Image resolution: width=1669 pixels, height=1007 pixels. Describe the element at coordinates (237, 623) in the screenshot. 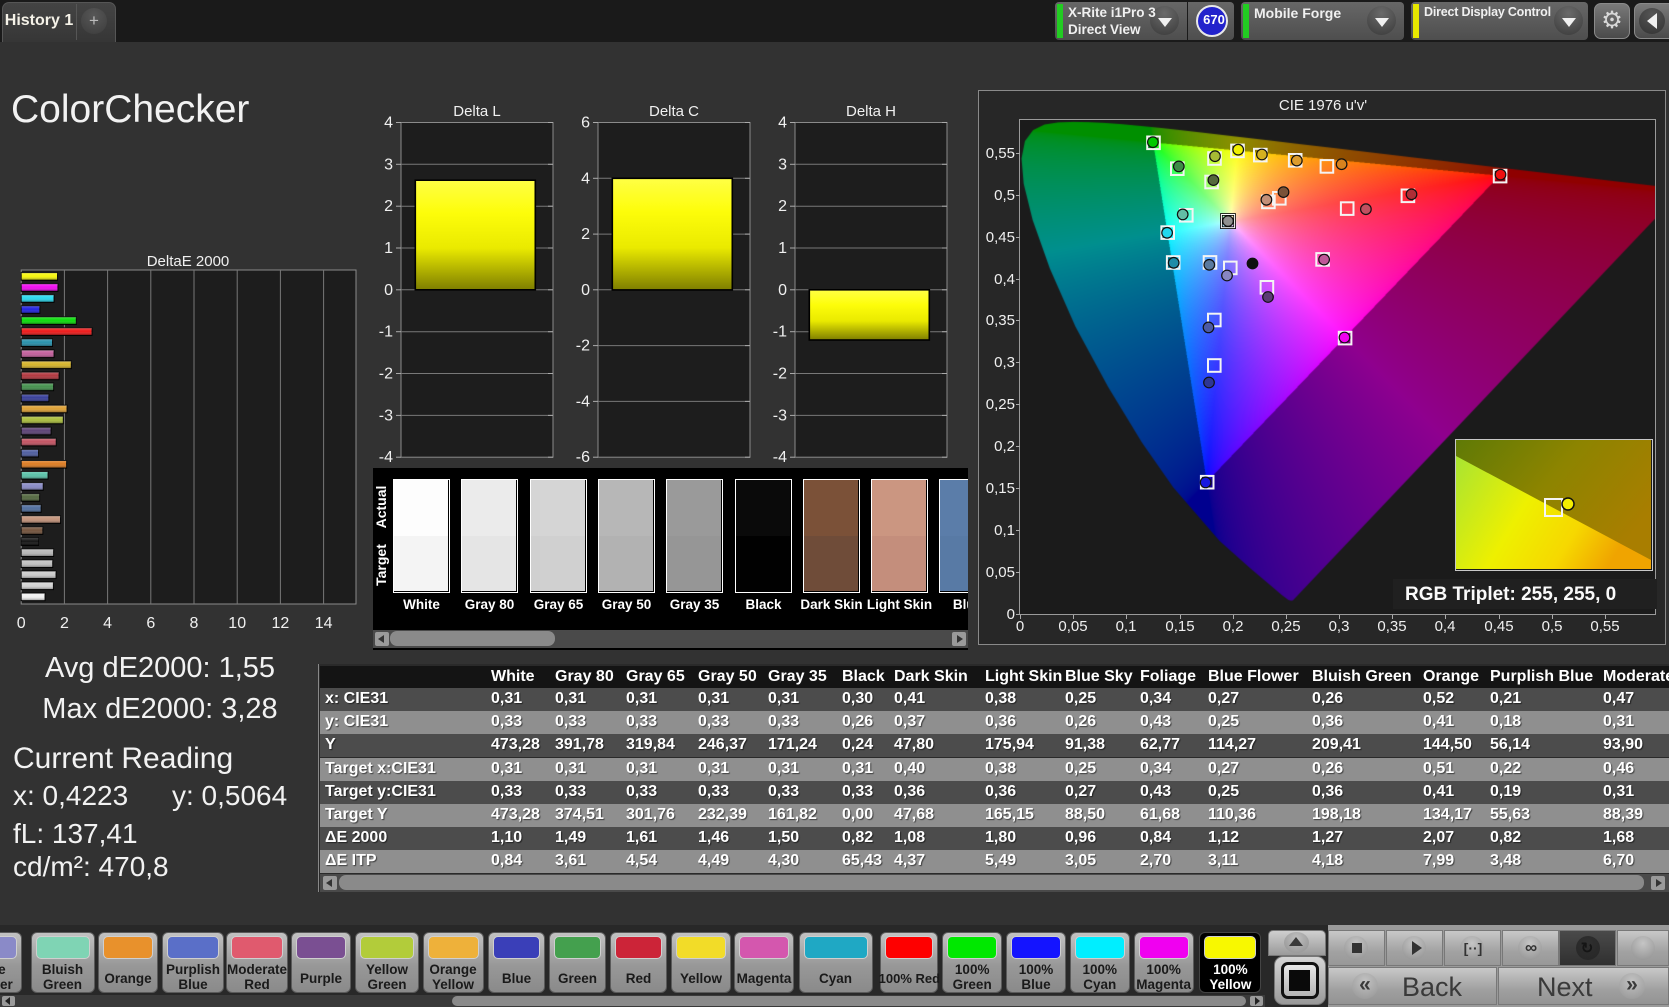

I see `svg-text: 10` at that location.